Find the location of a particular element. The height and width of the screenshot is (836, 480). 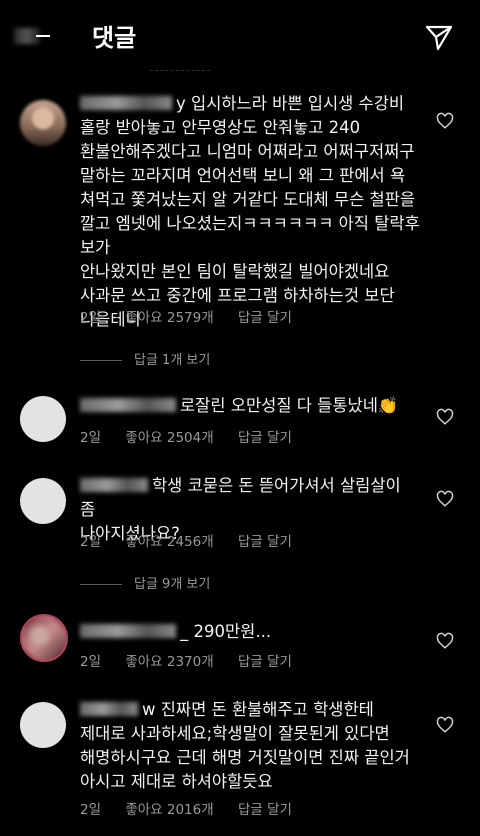

comment-text: 로잘린 오만성질 다 들통났네👏 is located at coordinates (250, 406).